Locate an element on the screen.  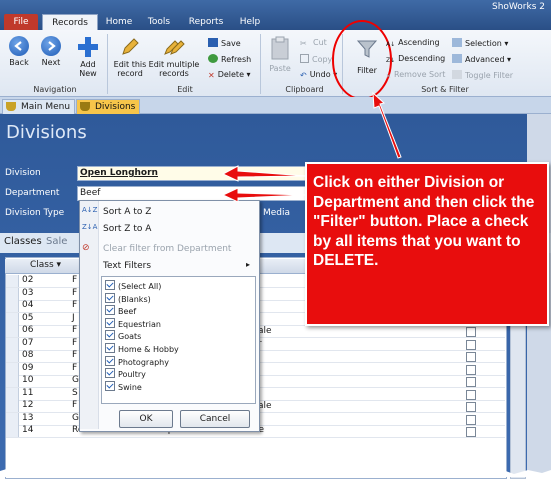
paste-button: Paste is located at coordinates (280, 54).